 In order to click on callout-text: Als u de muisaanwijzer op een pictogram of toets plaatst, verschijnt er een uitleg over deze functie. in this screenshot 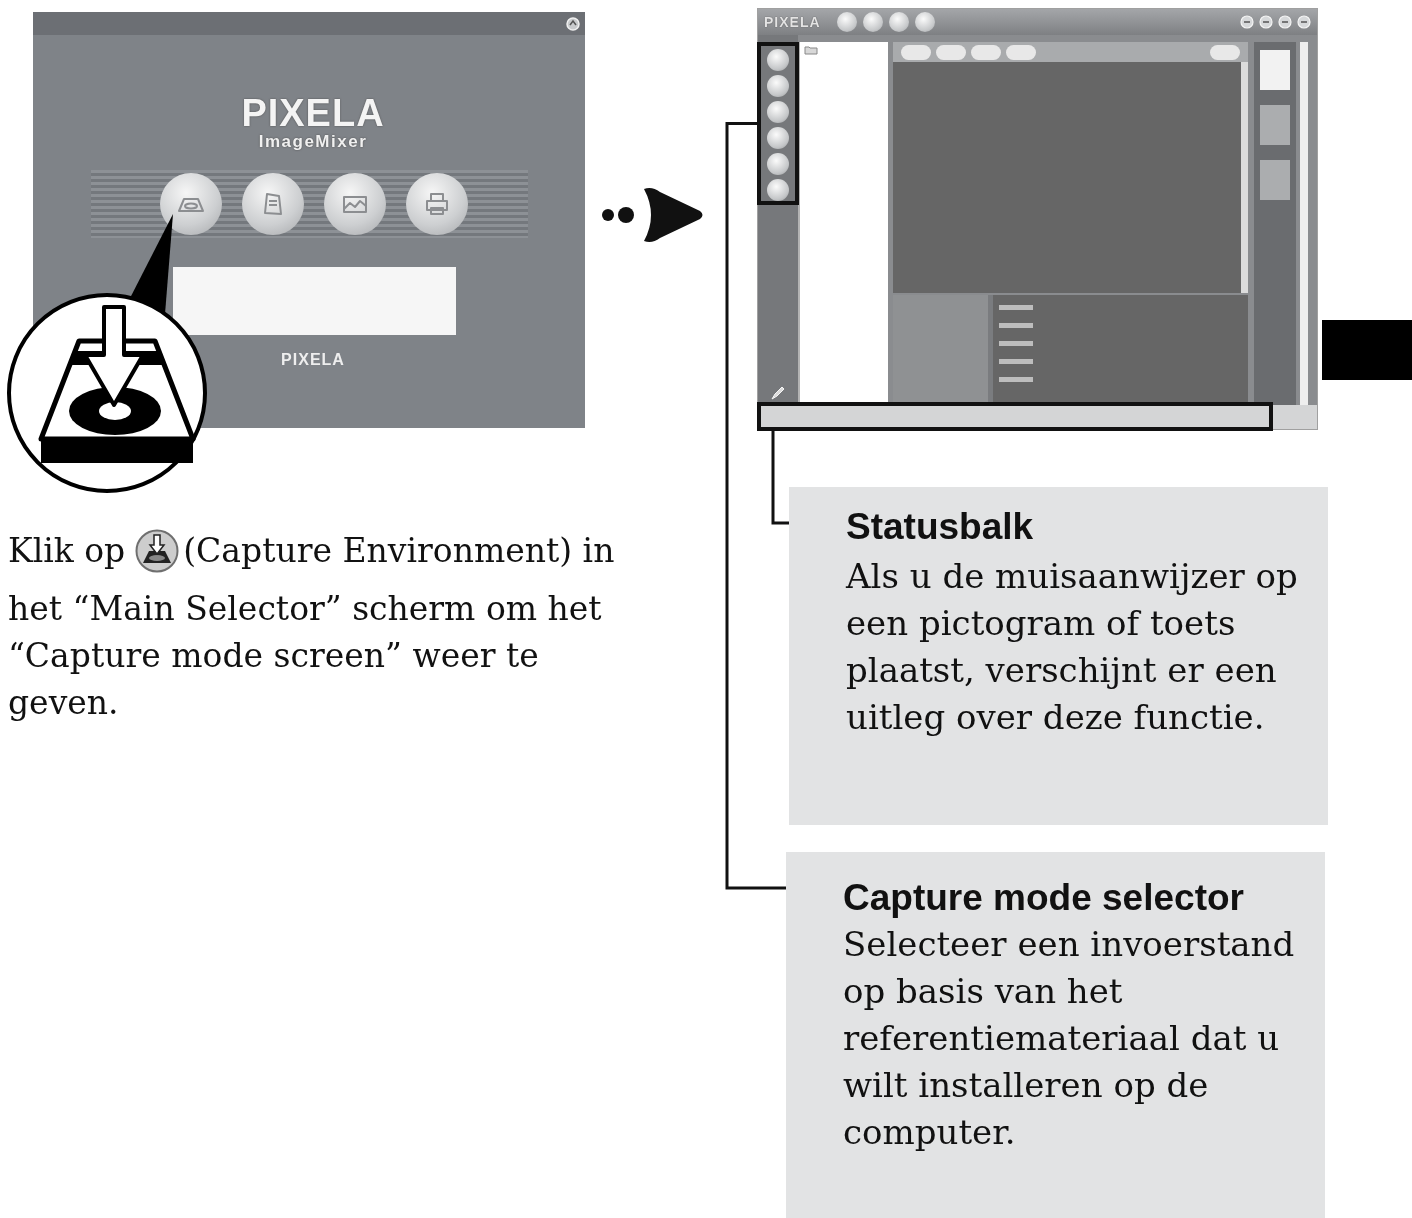, I will do `click(1072, 647)`.